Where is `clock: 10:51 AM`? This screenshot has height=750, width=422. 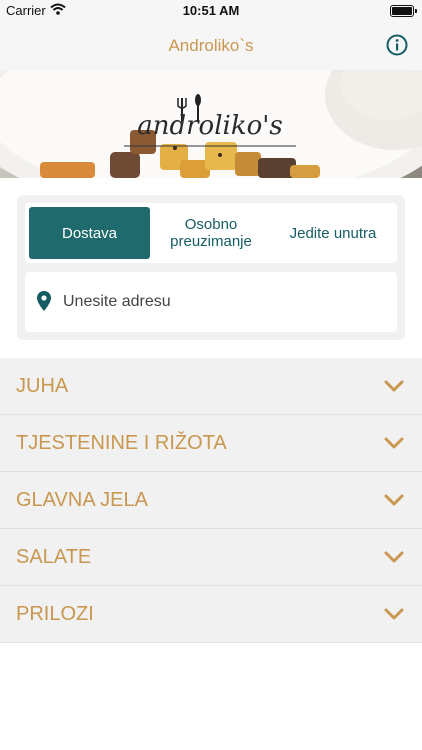 clock: 10:51 AM is located at coordinates (211, 10).